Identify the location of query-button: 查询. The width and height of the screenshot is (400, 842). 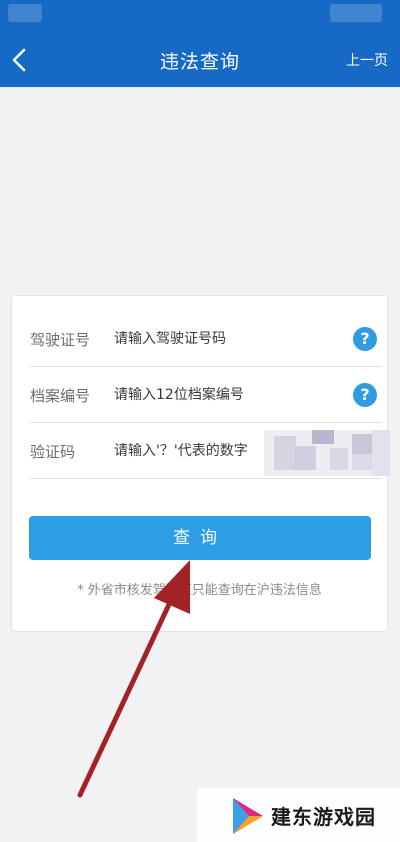
(200, 538).